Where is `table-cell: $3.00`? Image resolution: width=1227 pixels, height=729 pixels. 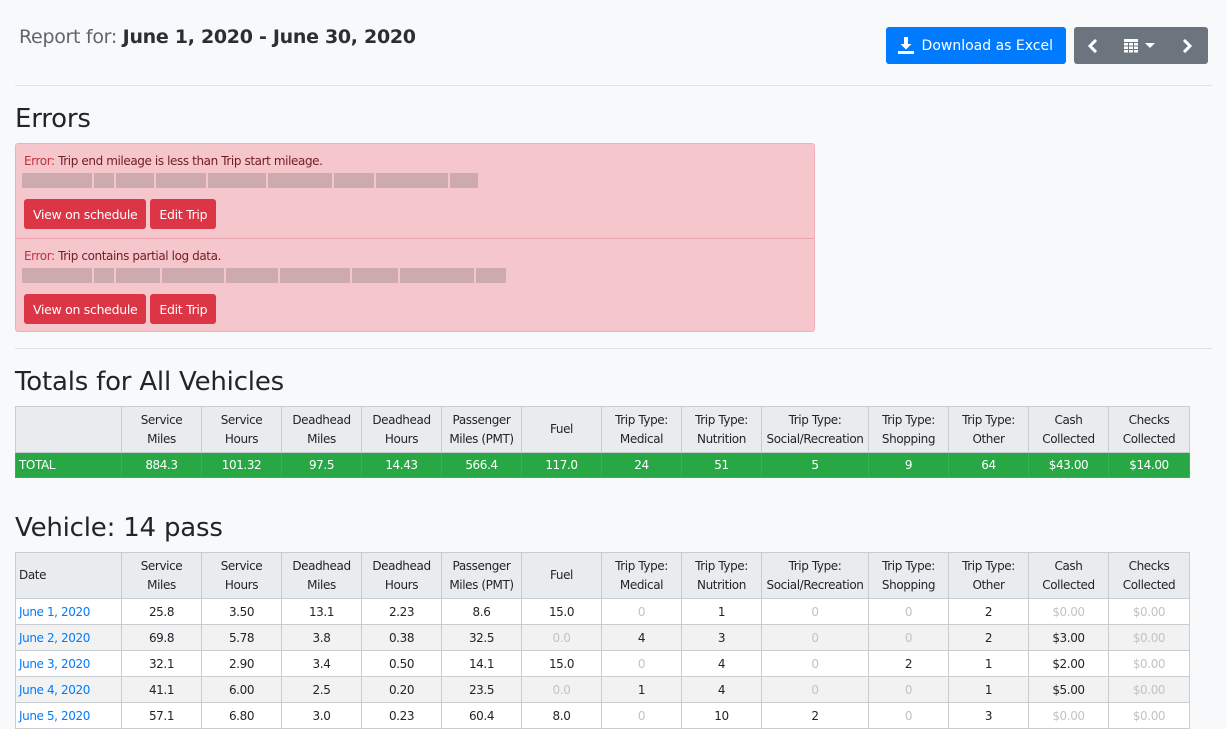 table-cell: $3.00 is located at coordinates (1068, 637).